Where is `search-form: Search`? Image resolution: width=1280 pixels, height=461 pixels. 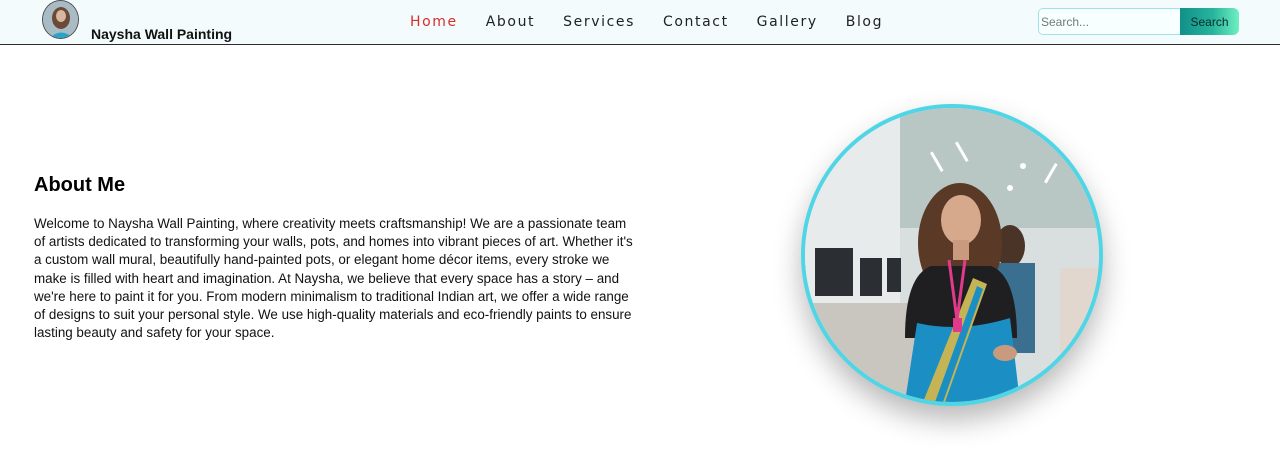
search-form: Search is located at coordinates (1138, 21).